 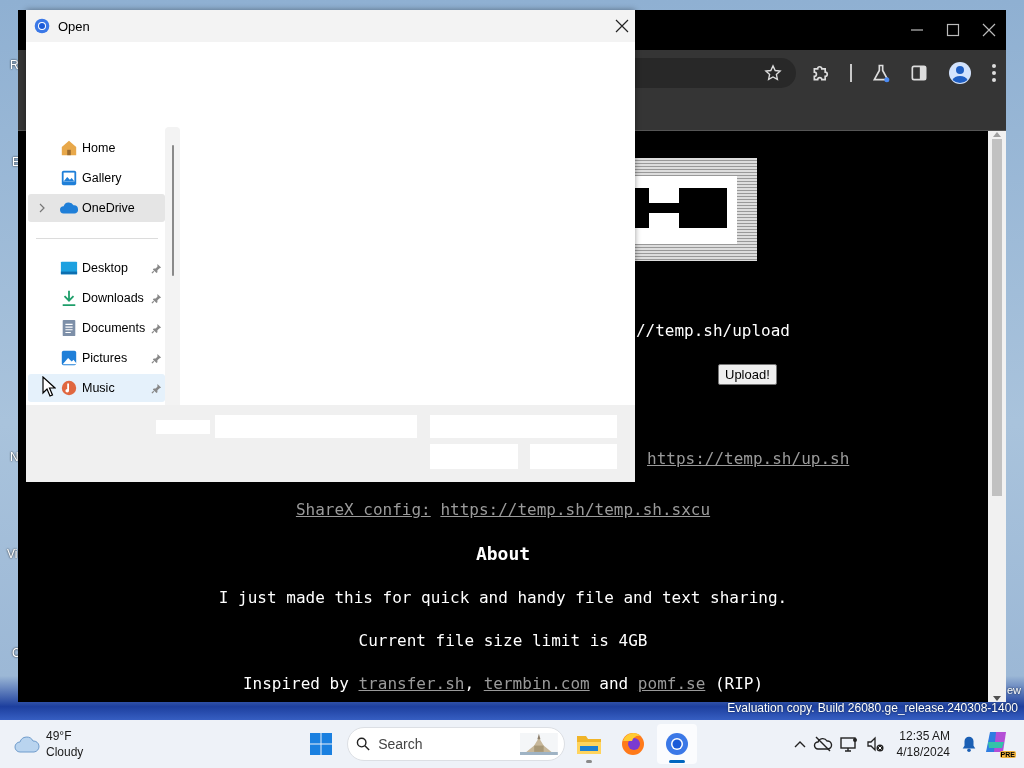 What do you see at coordinates (536, 683) in the screenshot?
I see `credit-link: termbin.com` at bounding box center [536, 683].